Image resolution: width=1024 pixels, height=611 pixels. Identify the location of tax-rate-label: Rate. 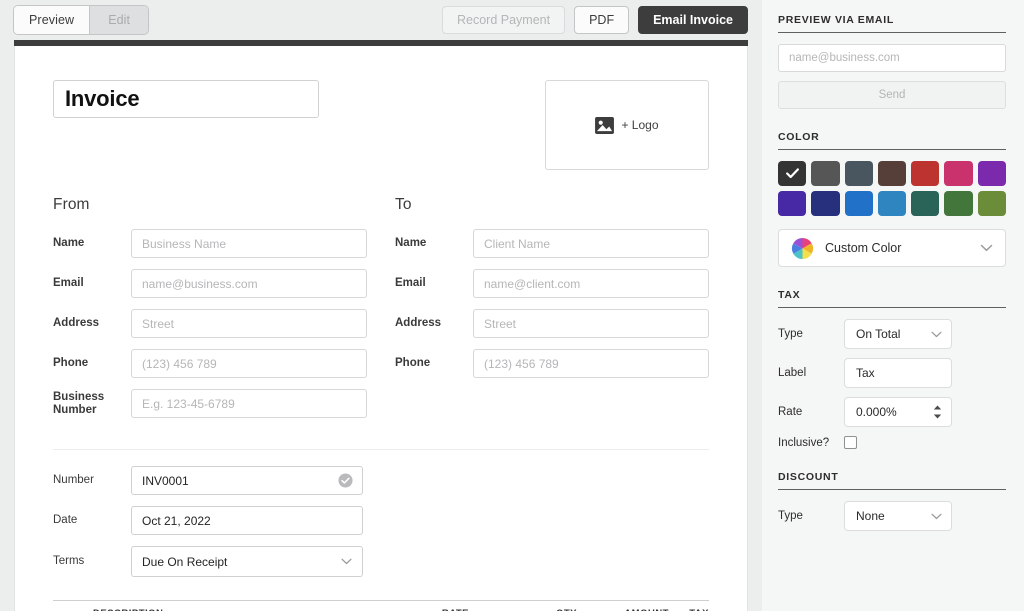
(790, 412).